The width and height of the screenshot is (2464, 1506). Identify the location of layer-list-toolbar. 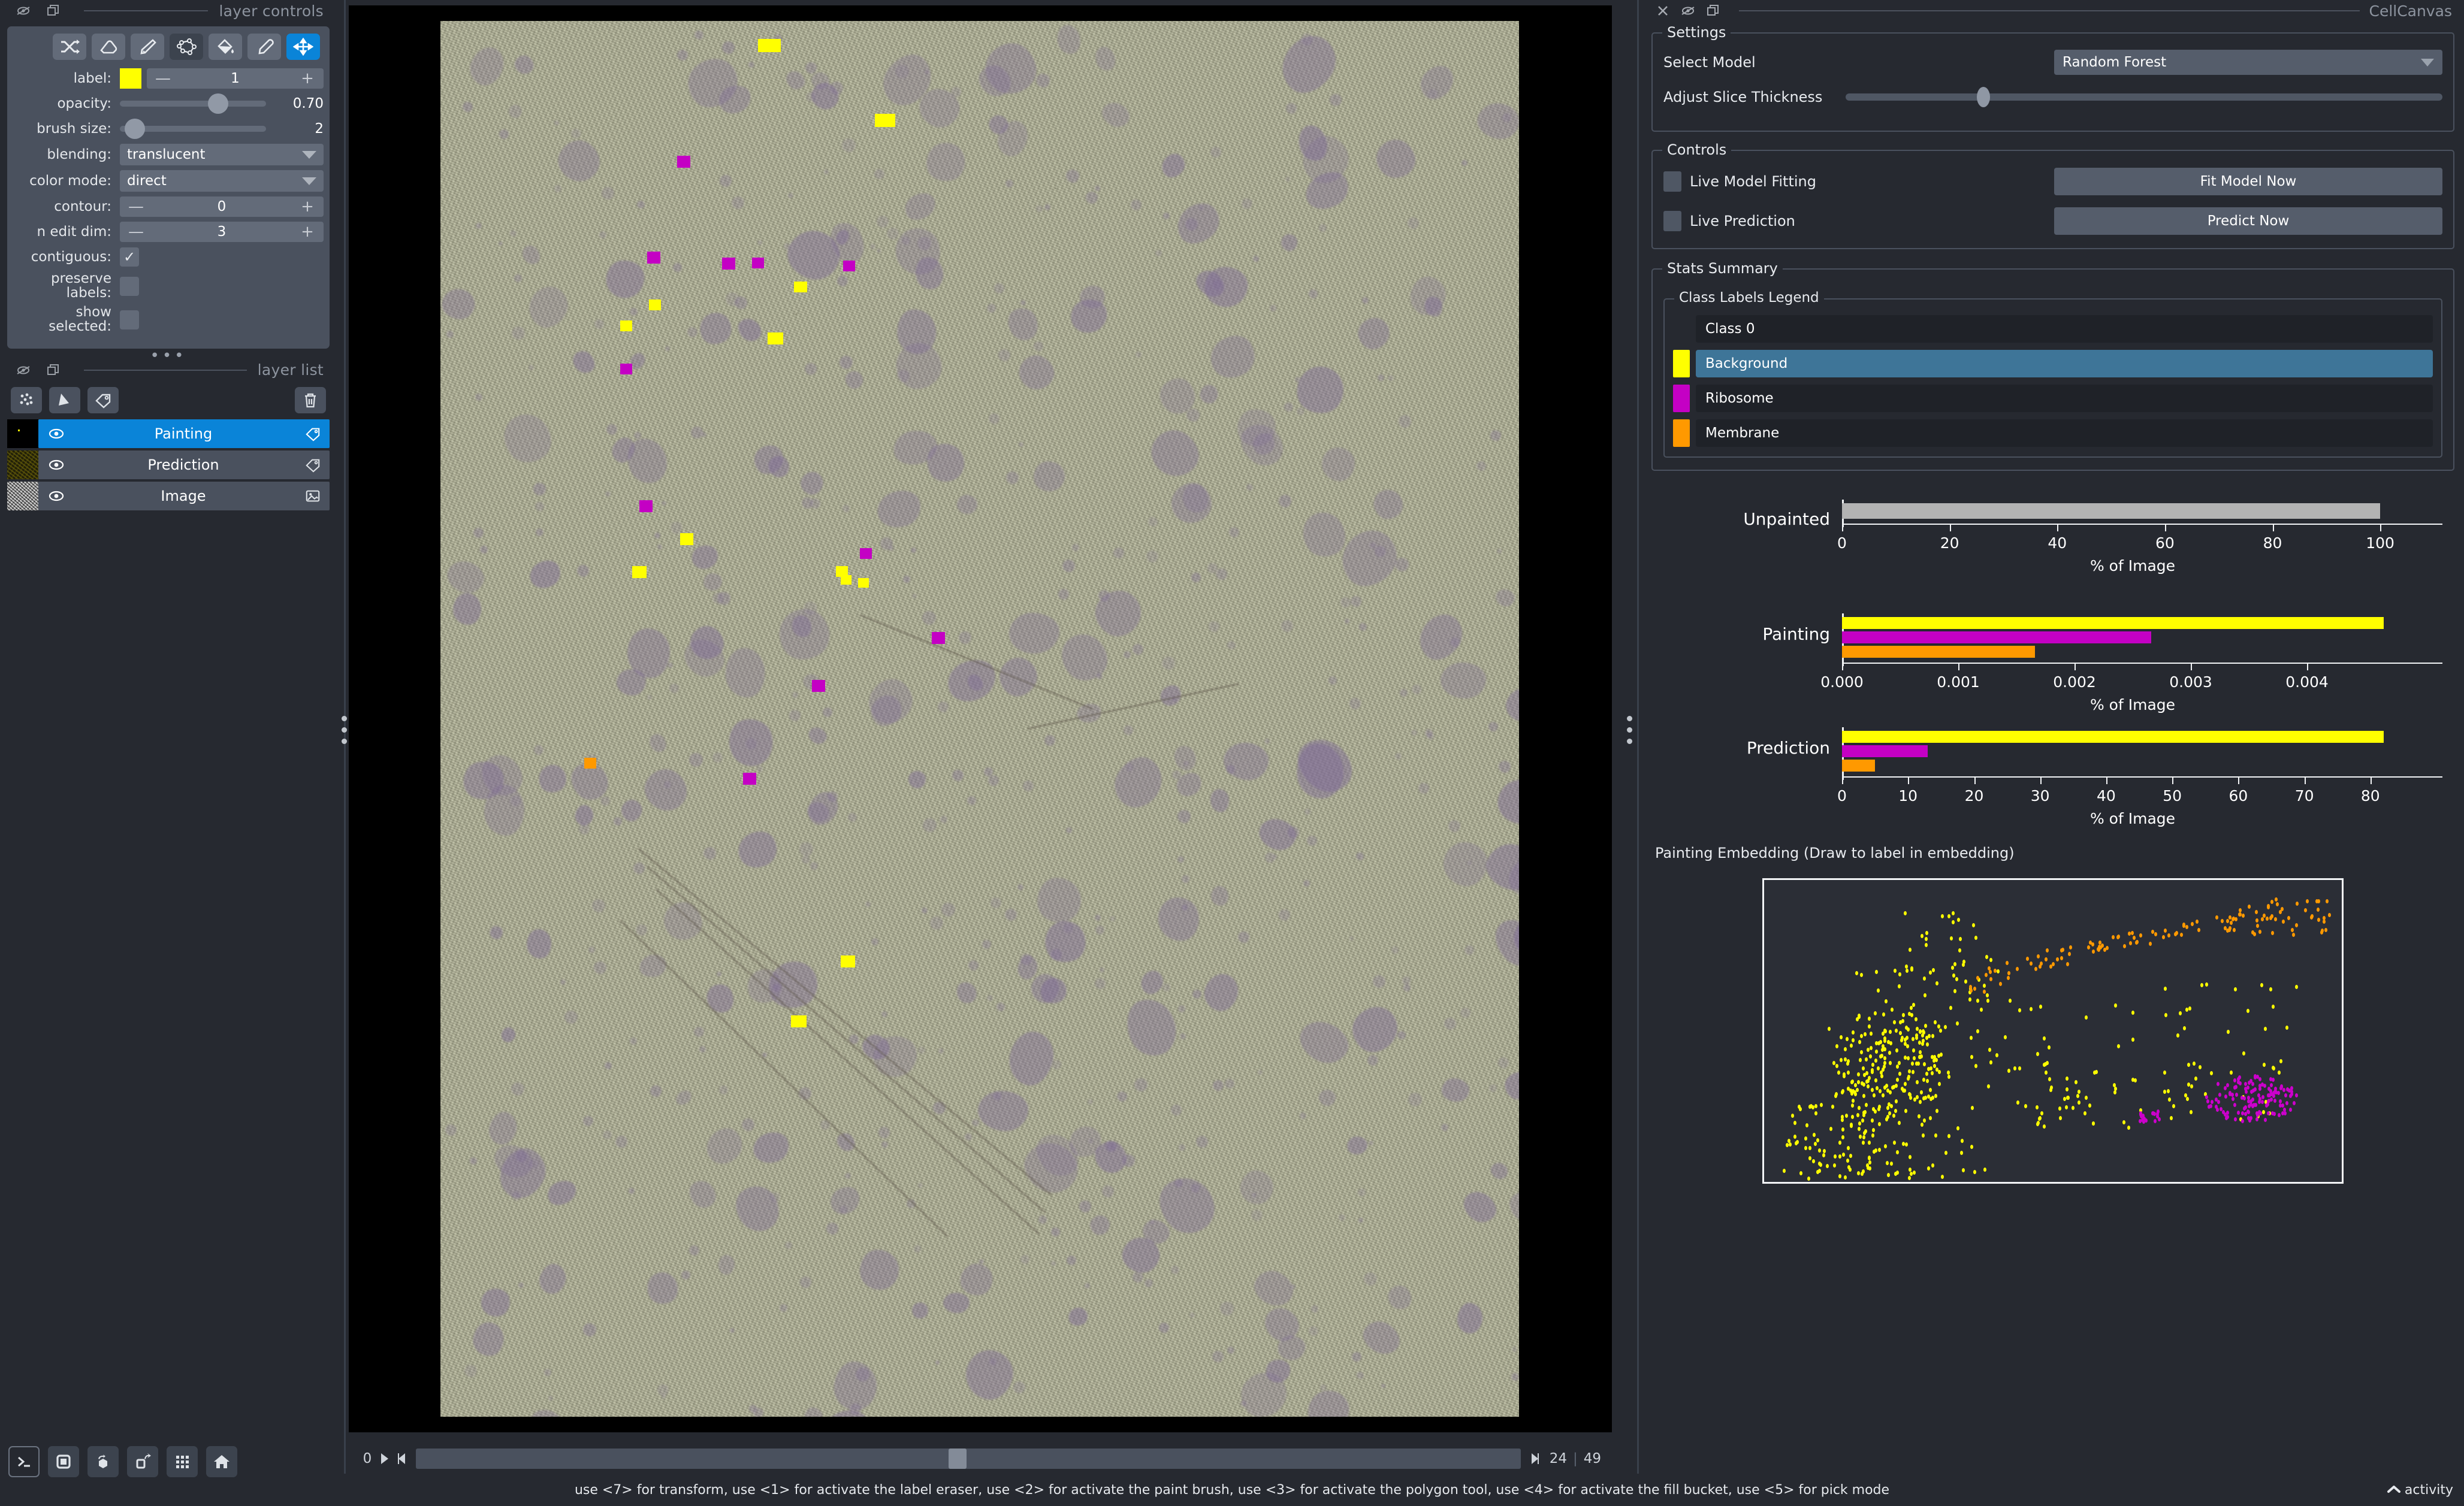
(168, 401).